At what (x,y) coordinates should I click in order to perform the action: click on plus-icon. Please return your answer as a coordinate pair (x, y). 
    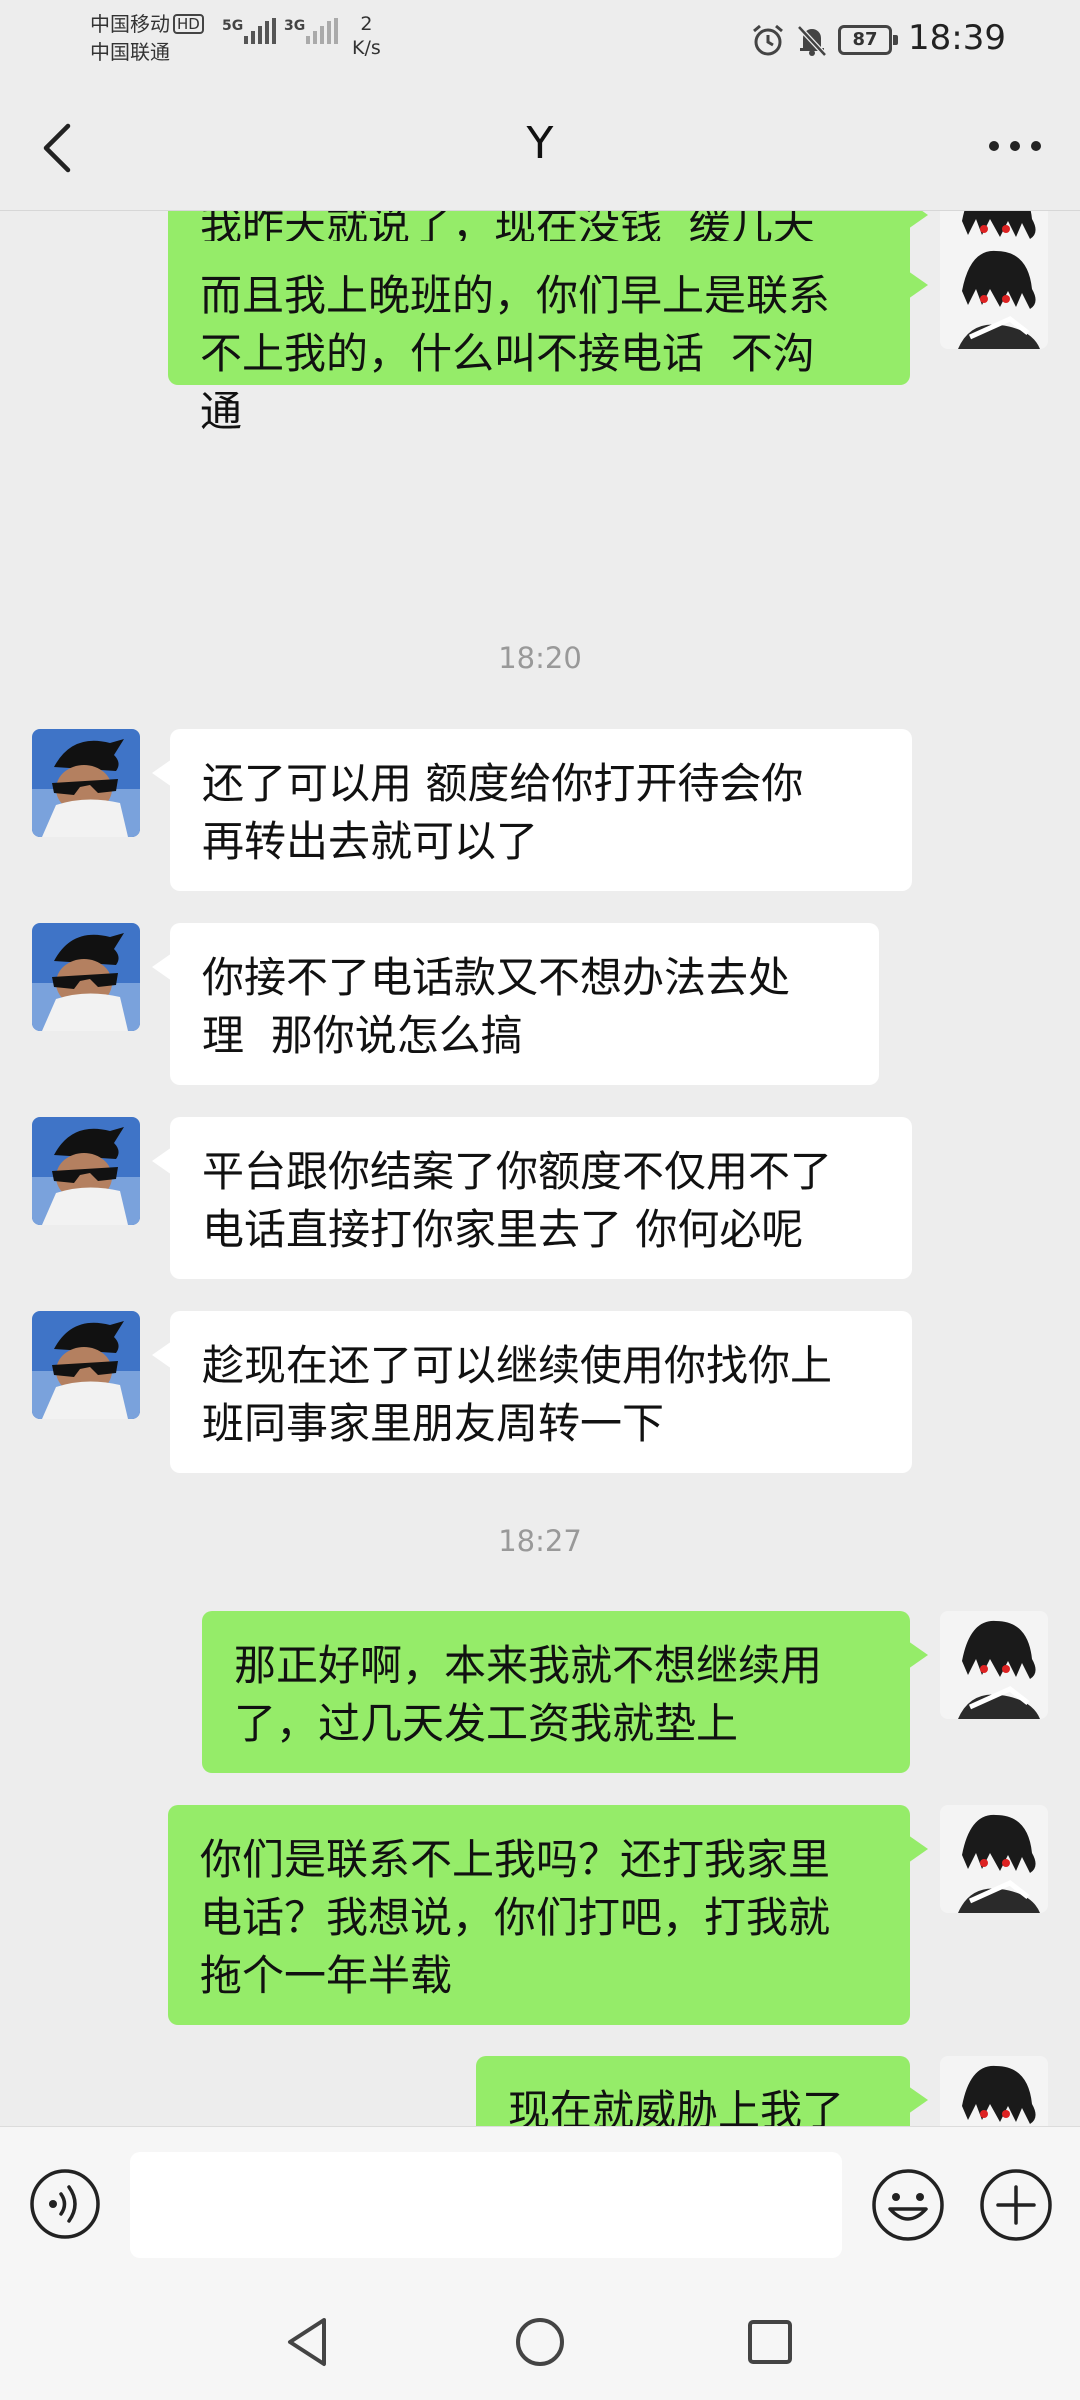
    Looking at the image, I should click on (1016, 2205).